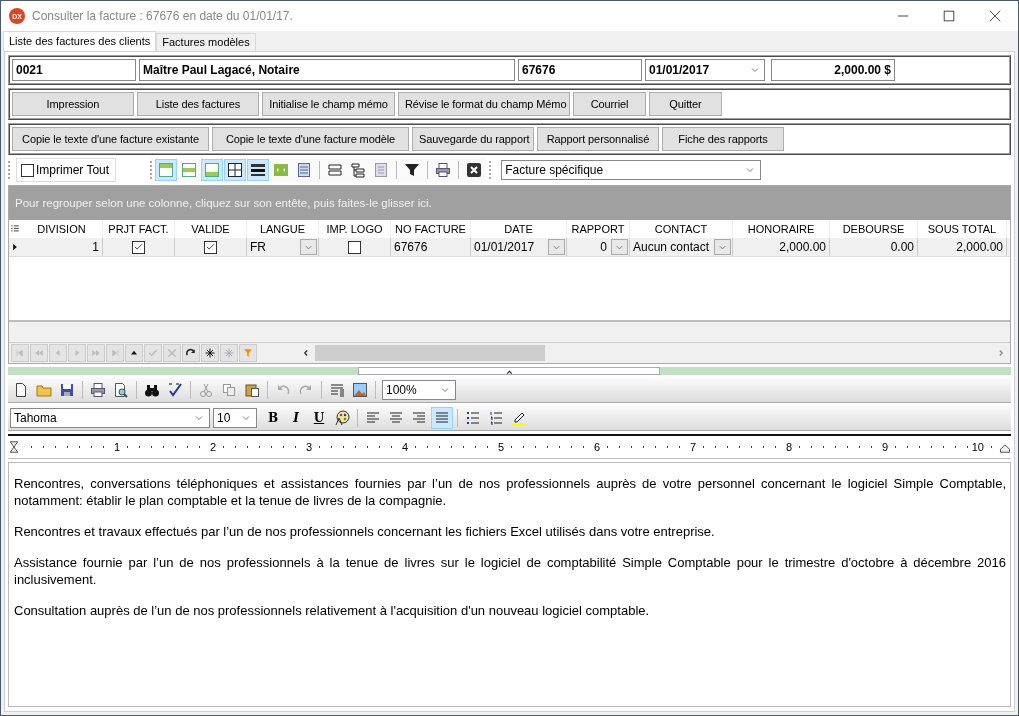  Describe the element at coordinates (381, 170) in the screenshot. I see `form-icon` at that location.